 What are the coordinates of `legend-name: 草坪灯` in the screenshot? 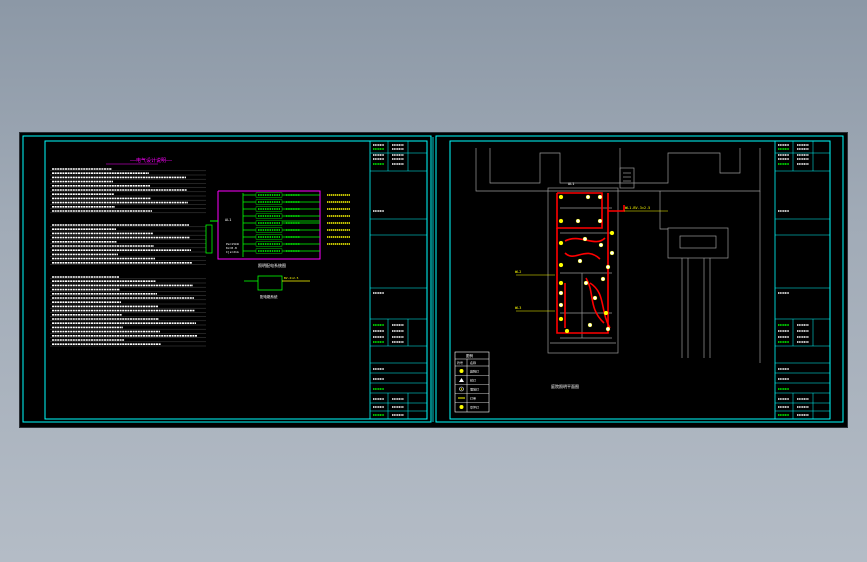 It's located at (474, 406).